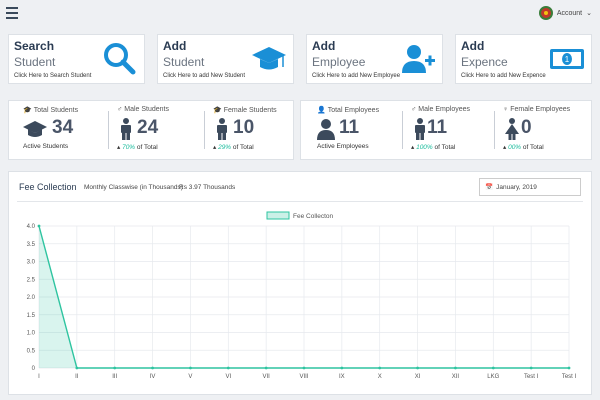  What do you see at coordinates (489, 187) in the screenshot?
I see `calendar-icon: 📅` at bounding box center [489, 187].